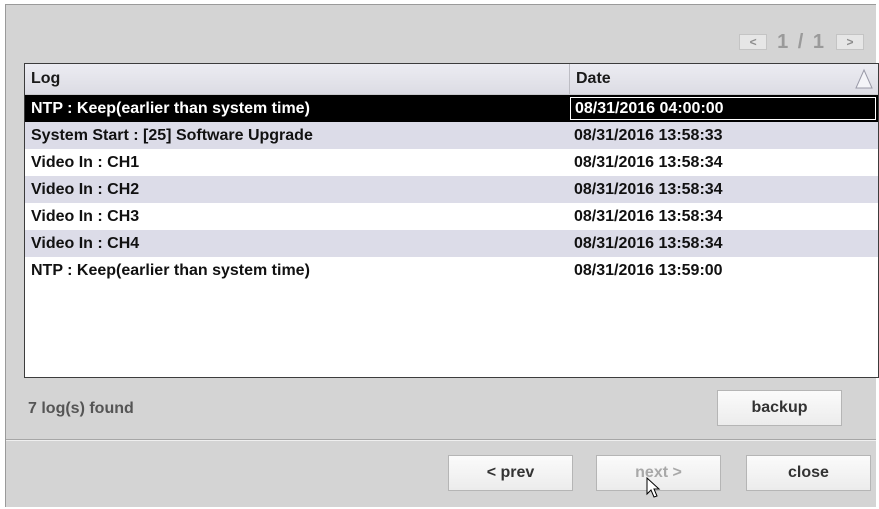  I want to click on table-row: Video In : CH4 08/31/2016 13:58:34, so click(451, 243).